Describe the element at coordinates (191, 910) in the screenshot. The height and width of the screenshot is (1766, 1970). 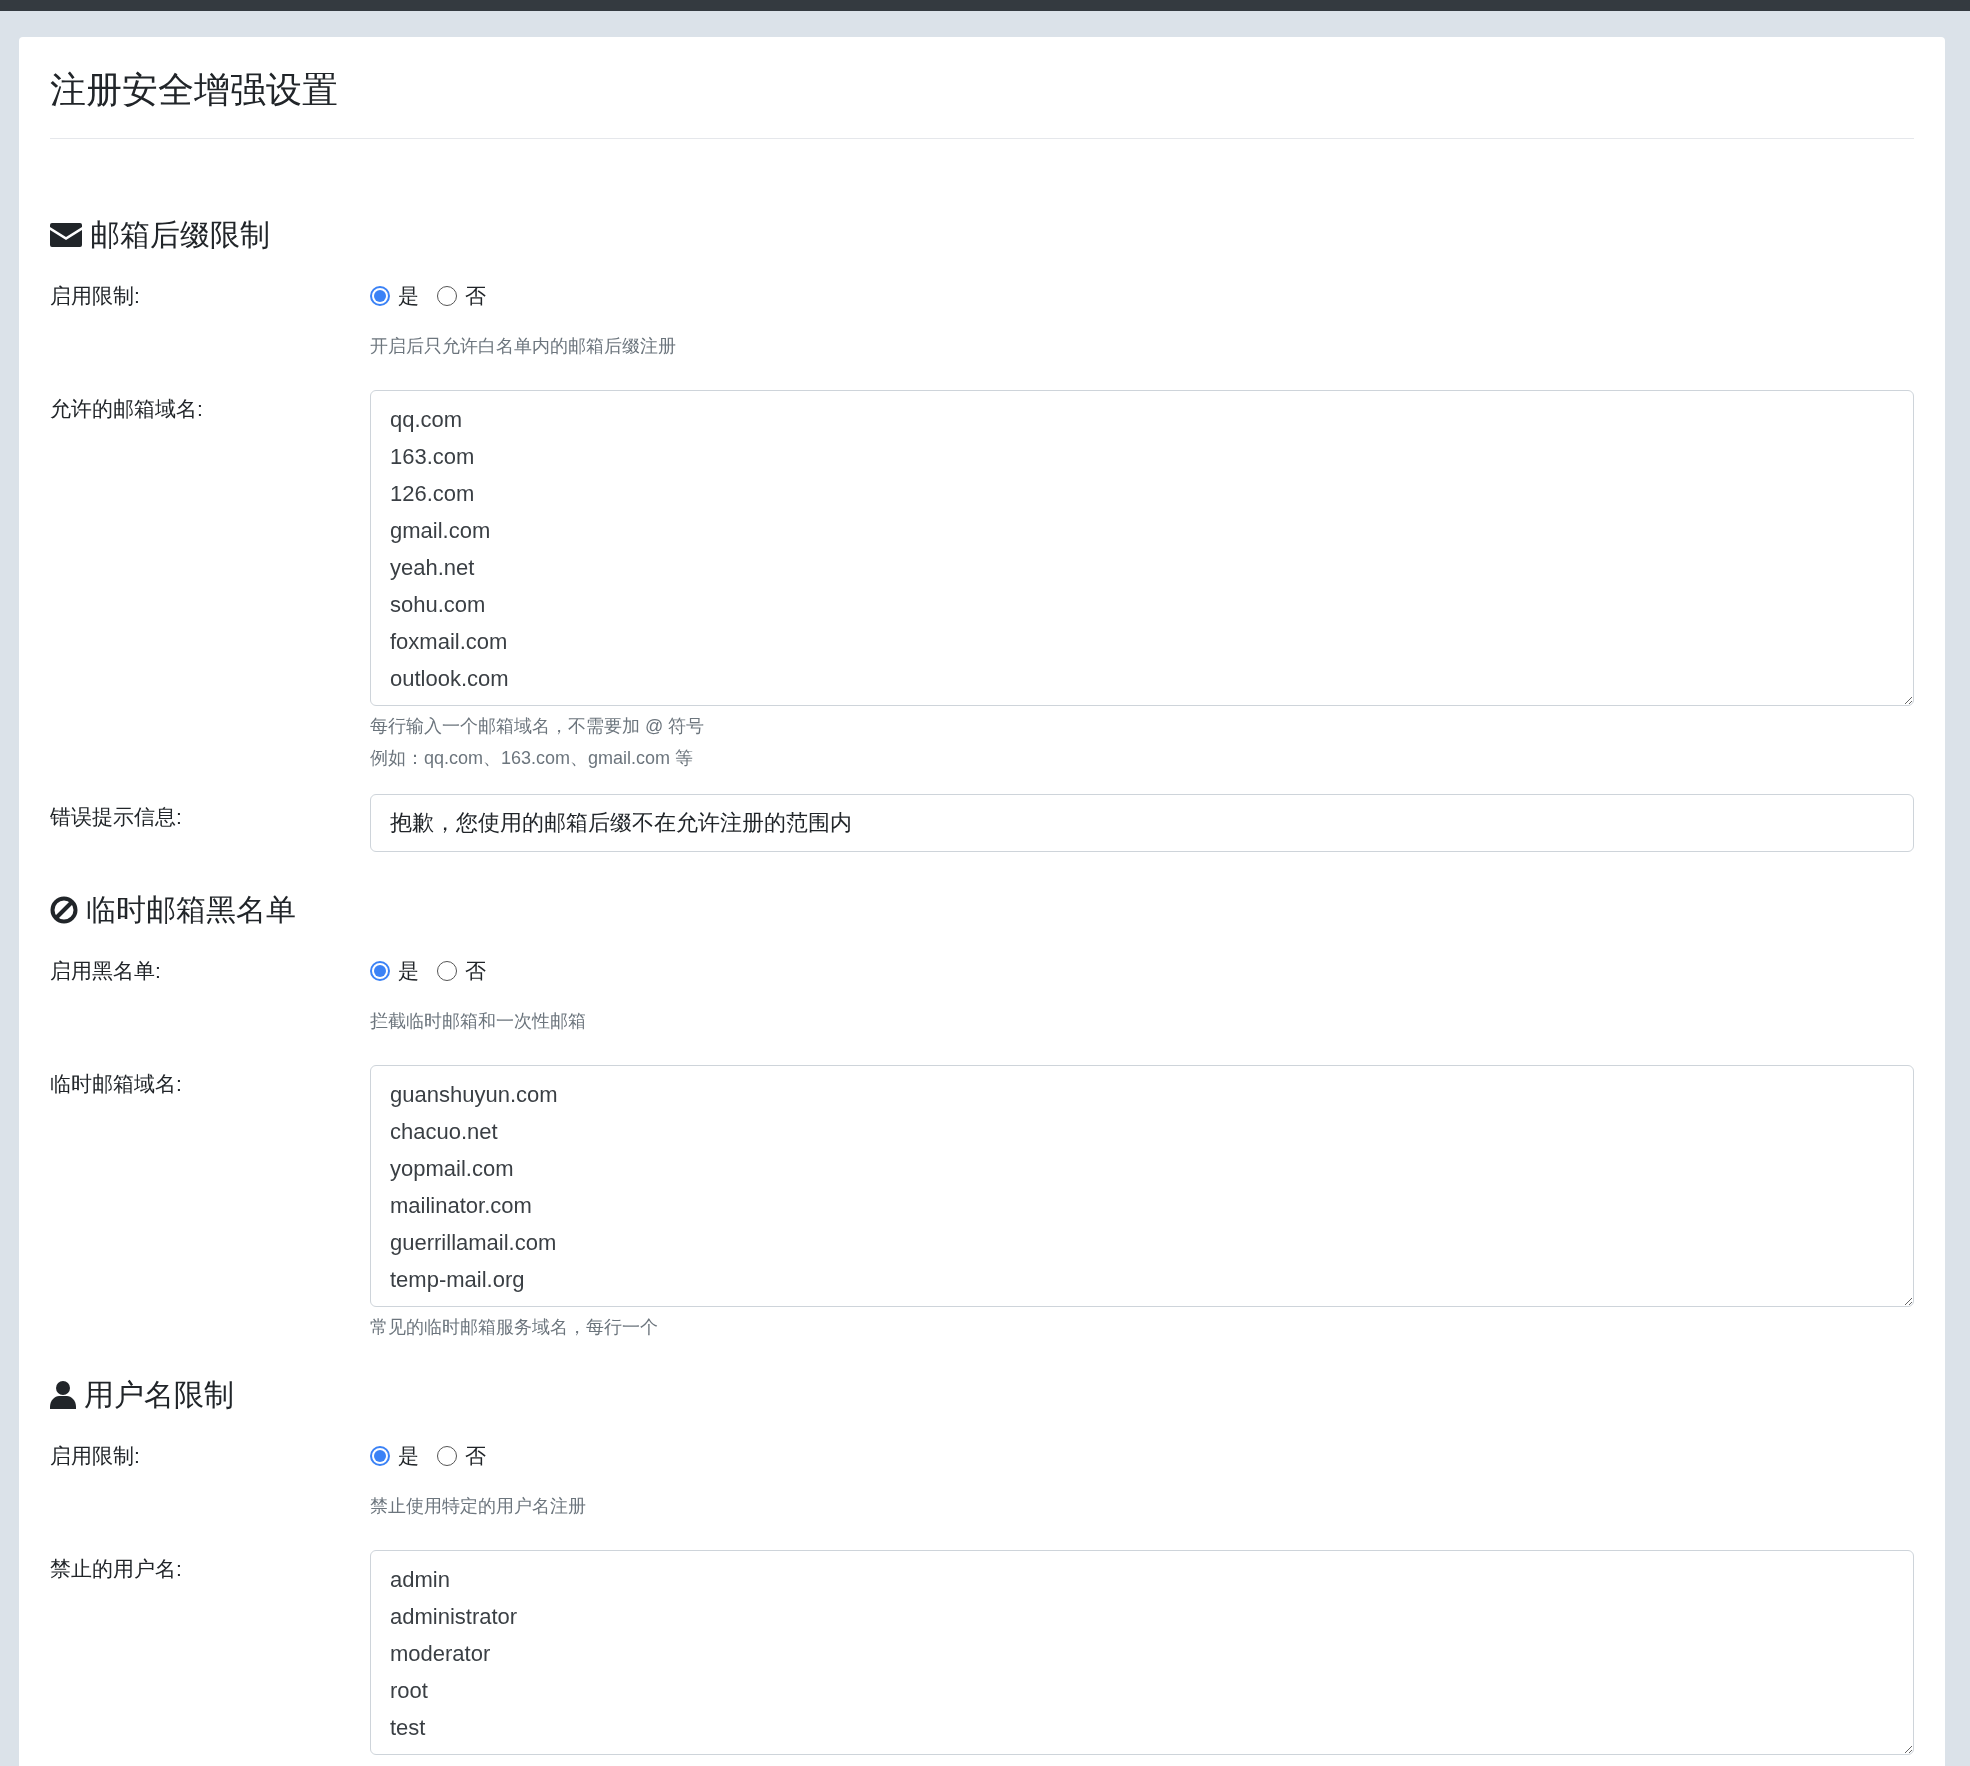
I see `section-heading: 临时邮箱黑名单` at that location.